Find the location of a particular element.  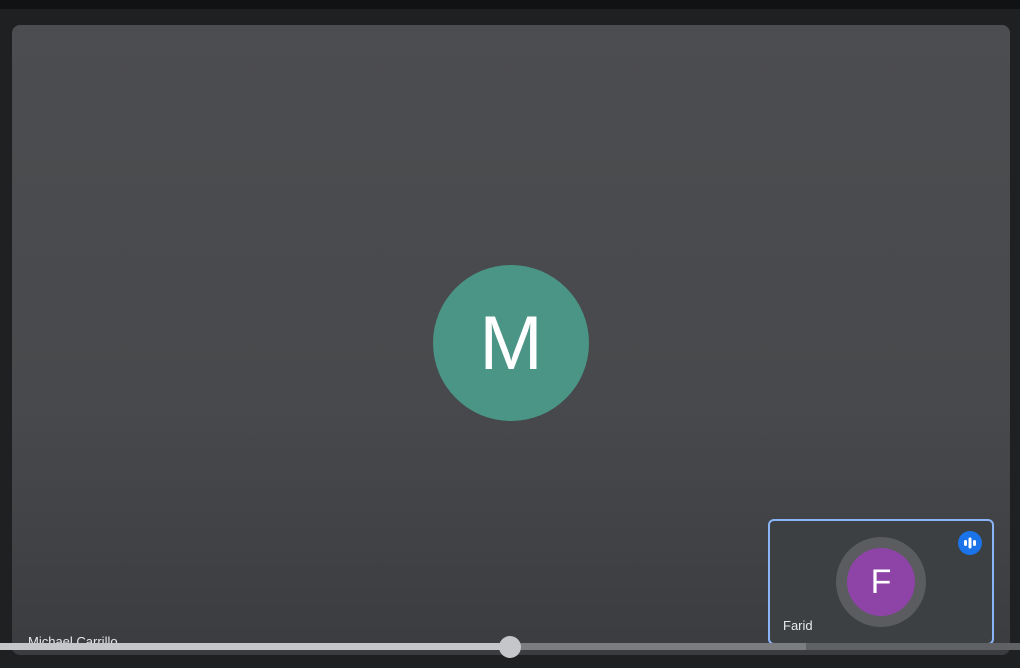

playback-progress is located at coordinates (255, 646).